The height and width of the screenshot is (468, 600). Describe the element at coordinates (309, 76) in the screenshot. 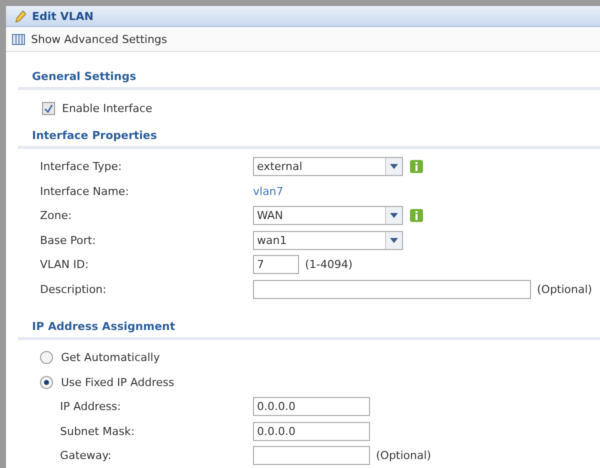

I see `section-heading: General Settings` at that location.